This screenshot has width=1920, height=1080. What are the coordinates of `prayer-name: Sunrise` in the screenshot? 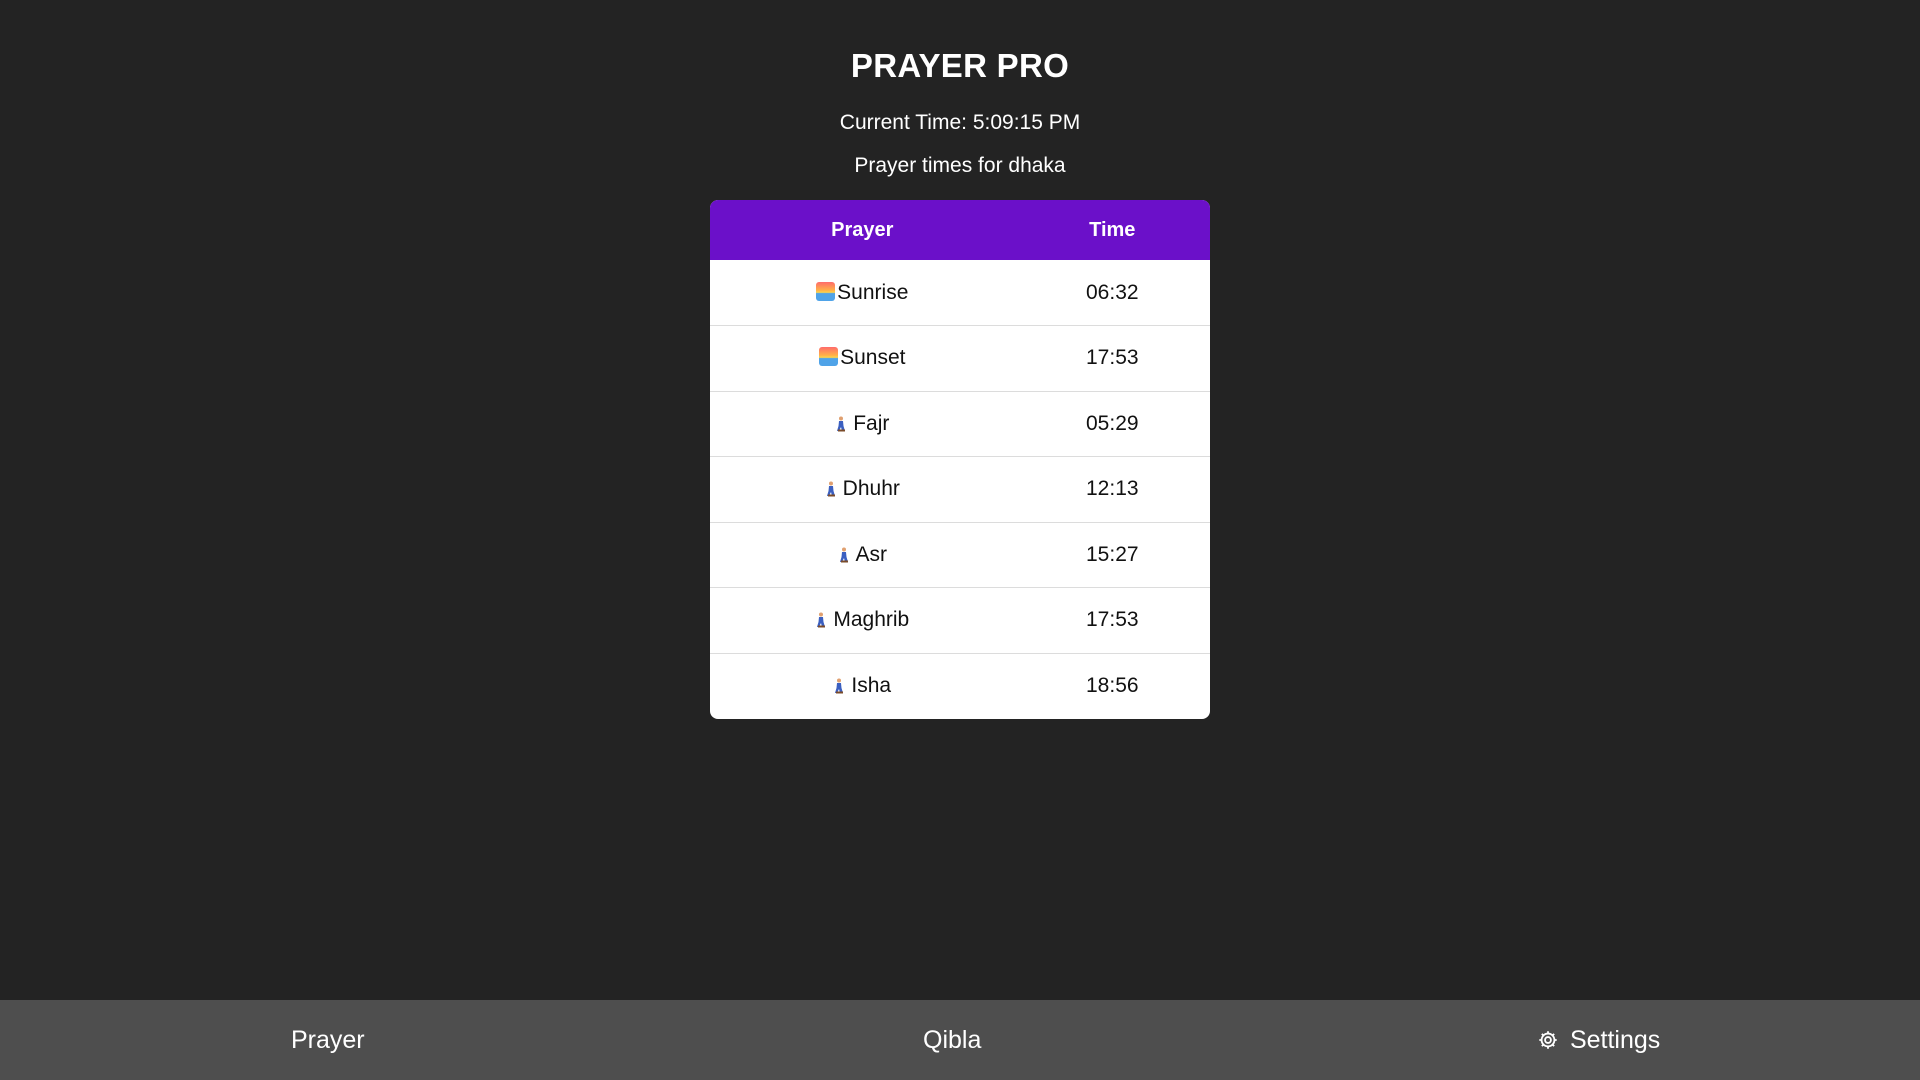 It's located at (873, 292).